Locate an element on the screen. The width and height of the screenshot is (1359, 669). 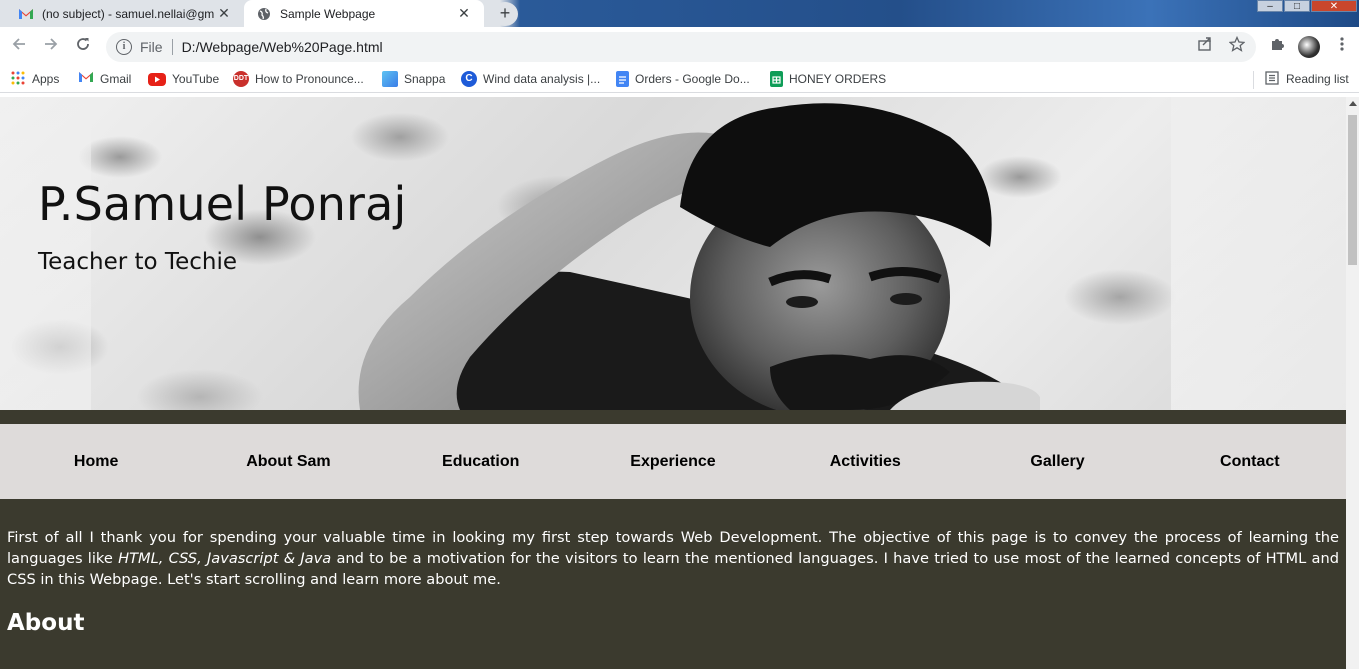
bookmark-youtube: YouTube is located at coordinates (183, 79).